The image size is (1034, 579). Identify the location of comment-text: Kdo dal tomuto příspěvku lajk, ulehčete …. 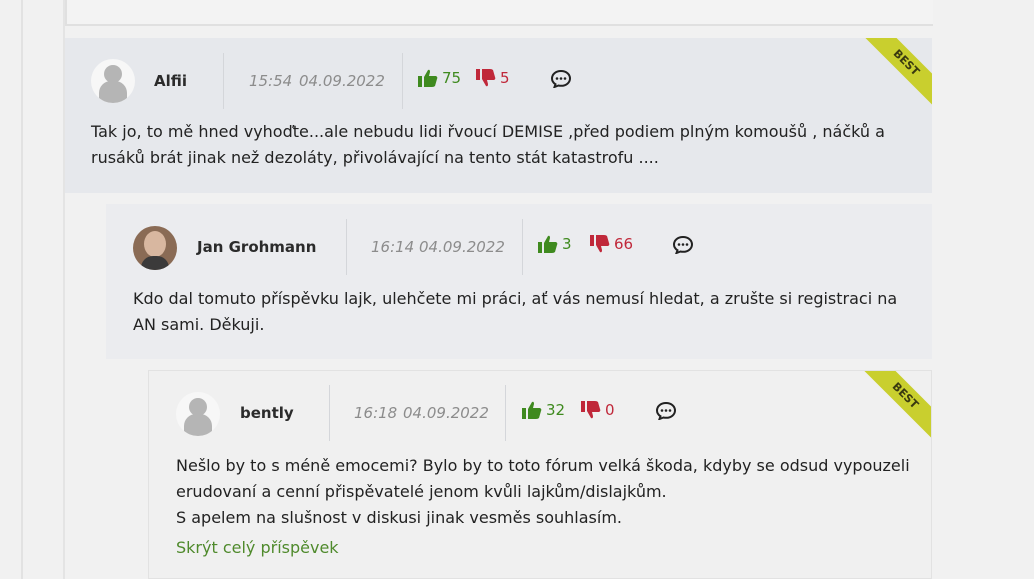
(515, 311).